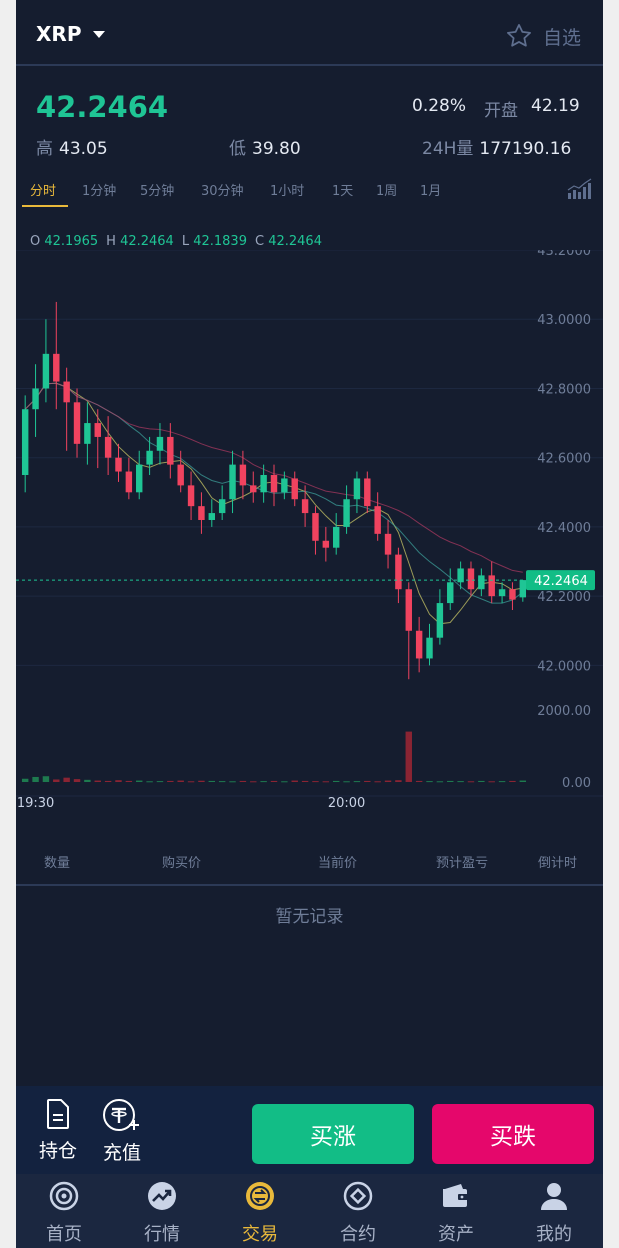 Image resolution: width=619 pixels, height=1248 pixels. Describe the element at coordinates (259, 241) in the screenshot. I see `ohlc-c-label: C` at that location.